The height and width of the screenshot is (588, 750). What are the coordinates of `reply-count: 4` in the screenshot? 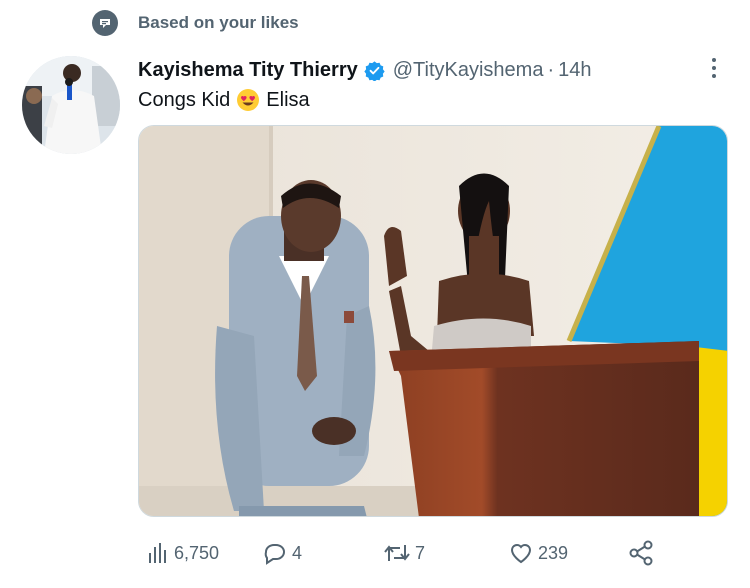 It's located at (297, 552).